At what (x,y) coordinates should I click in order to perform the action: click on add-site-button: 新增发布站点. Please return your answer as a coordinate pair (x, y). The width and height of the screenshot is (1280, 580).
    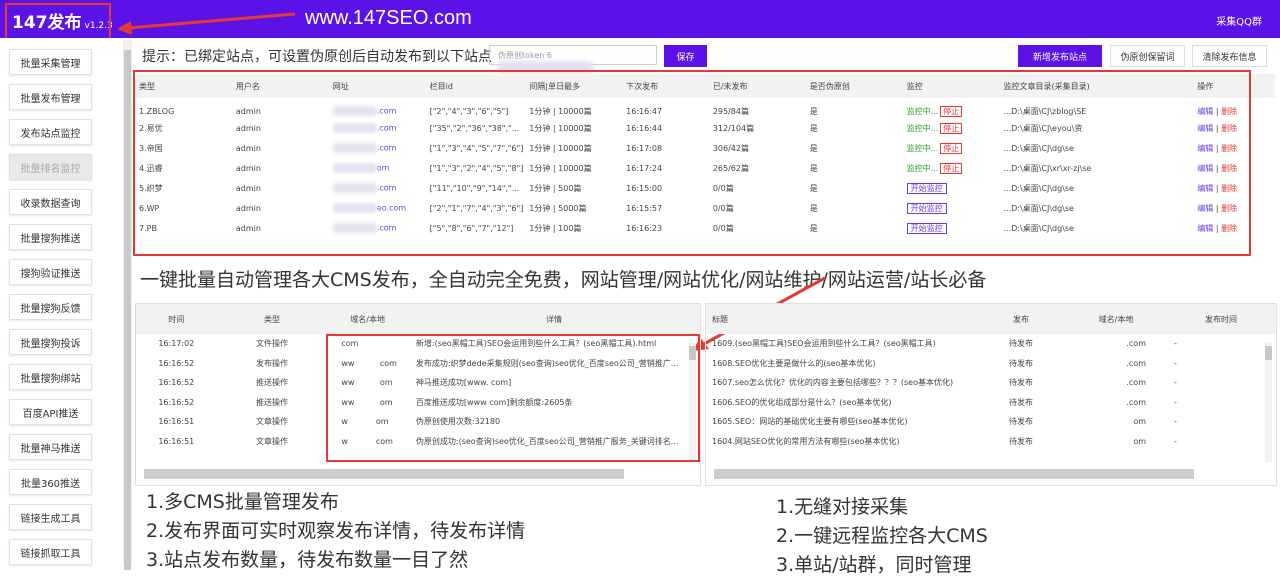
    Looking at the image, I should click on (1060, 56).